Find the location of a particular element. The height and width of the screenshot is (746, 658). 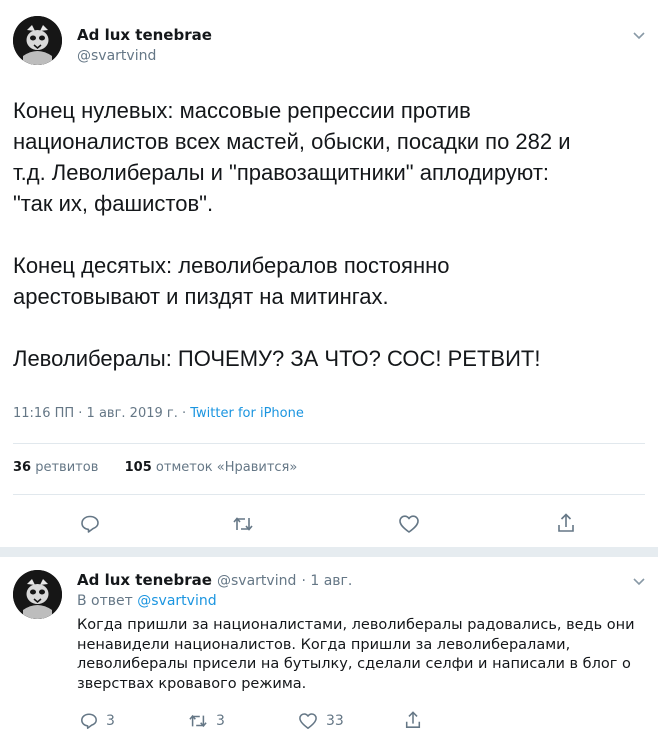

likes-count: 105 is located at coordinates (138, 467).